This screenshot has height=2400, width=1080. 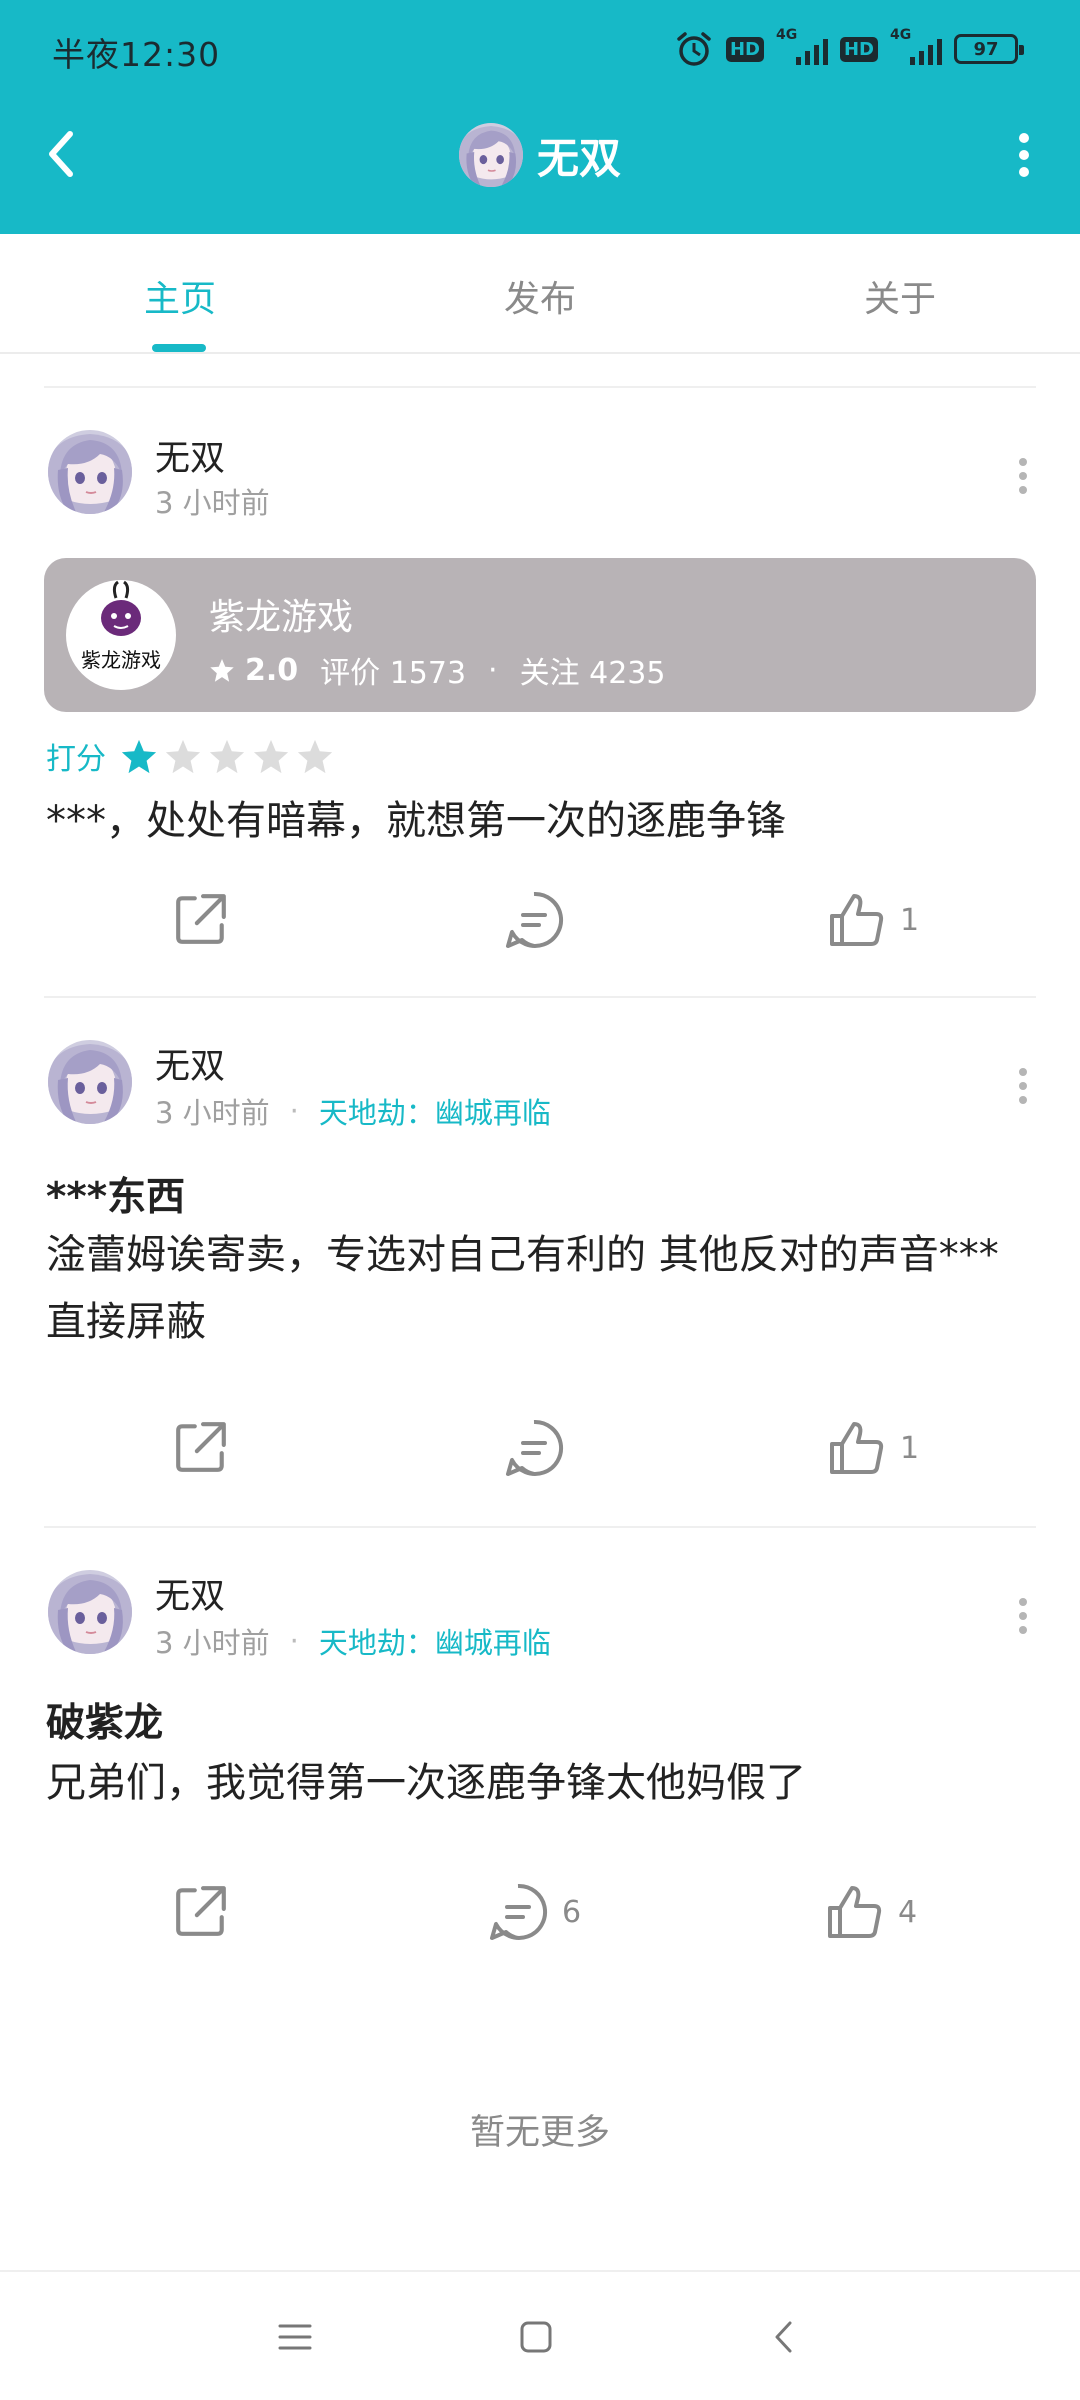 I want to click on status-icons: HD 4G HD 4G 97, so click(x=849, y=49).